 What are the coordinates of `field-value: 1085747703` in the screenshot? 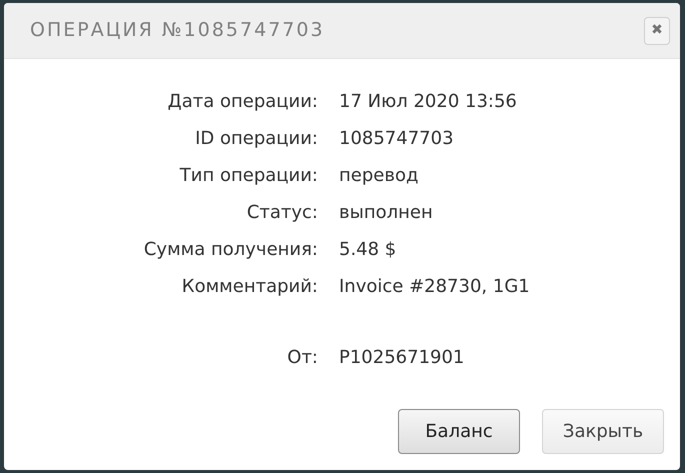 It's located at (396, 139).